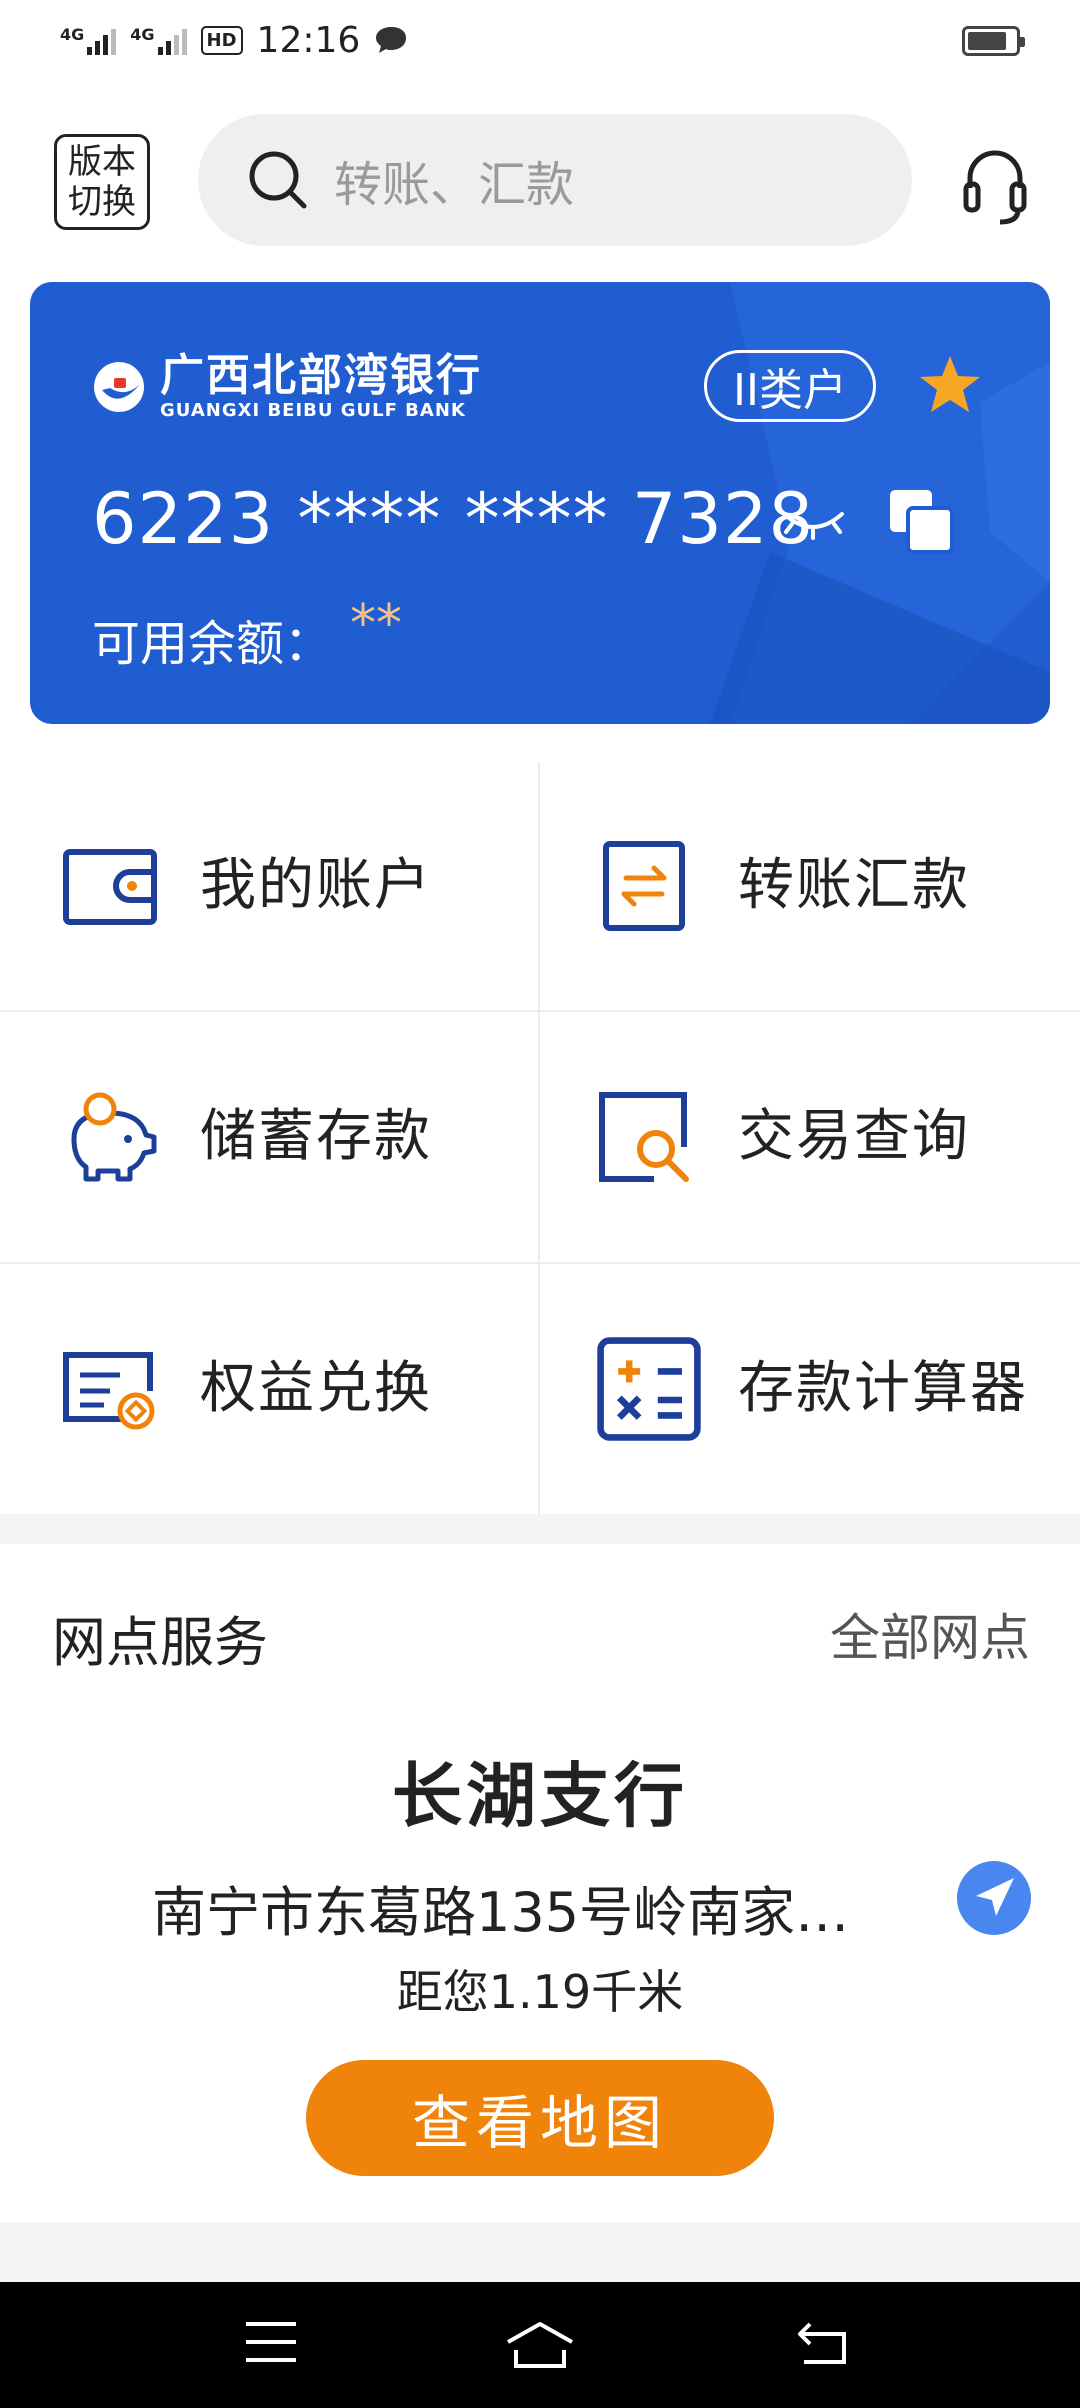 The image size is (1080, 2408). I want to click on menu-rights-exchange: 权益兑换, so click(270, 1389).